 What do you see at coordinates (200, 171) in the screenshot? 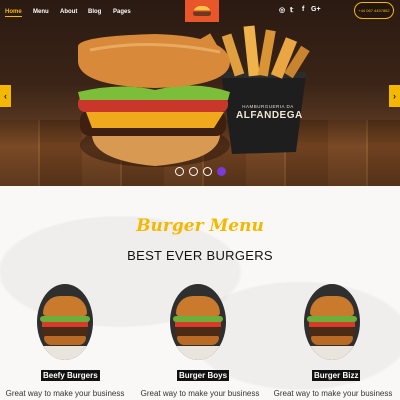
I see `slider-dots` at bounding box center [200, 171].